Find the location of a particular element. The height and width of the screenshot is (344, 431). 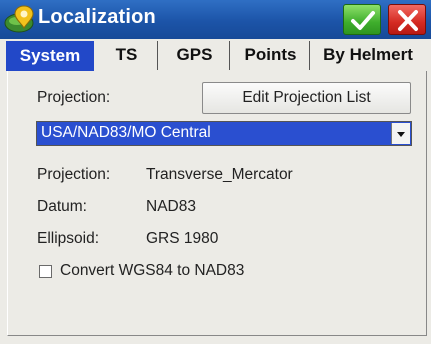

detail-datum-value: NAD83 is located at coordinates (171, 206).